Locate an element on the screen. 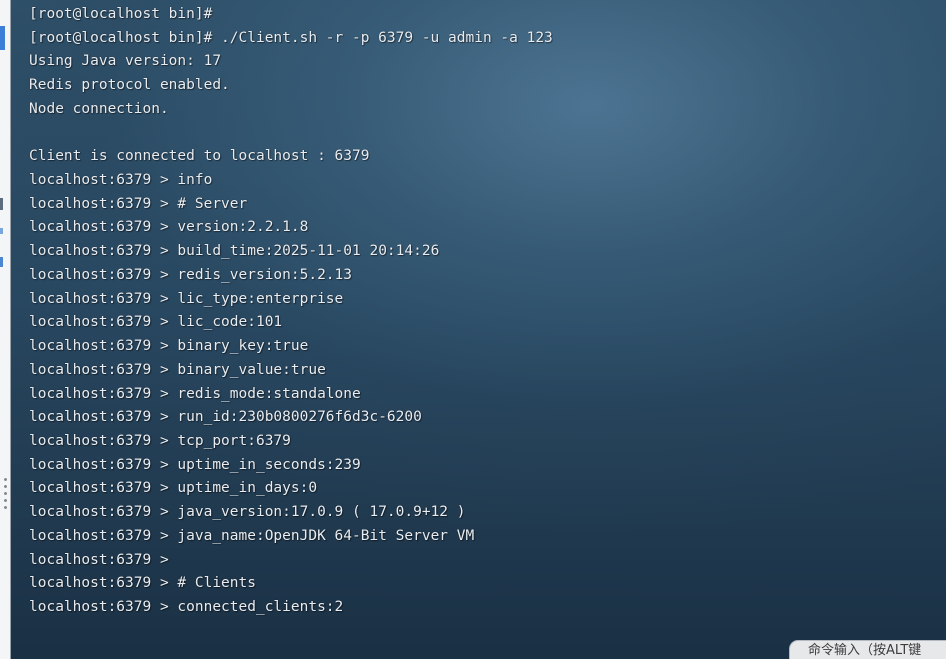  output-text: java_version:17.0.9 ( 17.0.9+12 ) is located at coordinates (321, 512).